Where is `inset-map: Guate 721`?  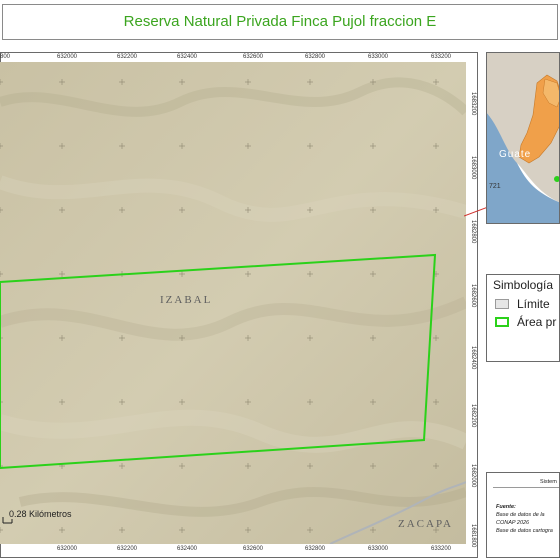 inset-map: Guate 721 is located at coordinates (523, 138).